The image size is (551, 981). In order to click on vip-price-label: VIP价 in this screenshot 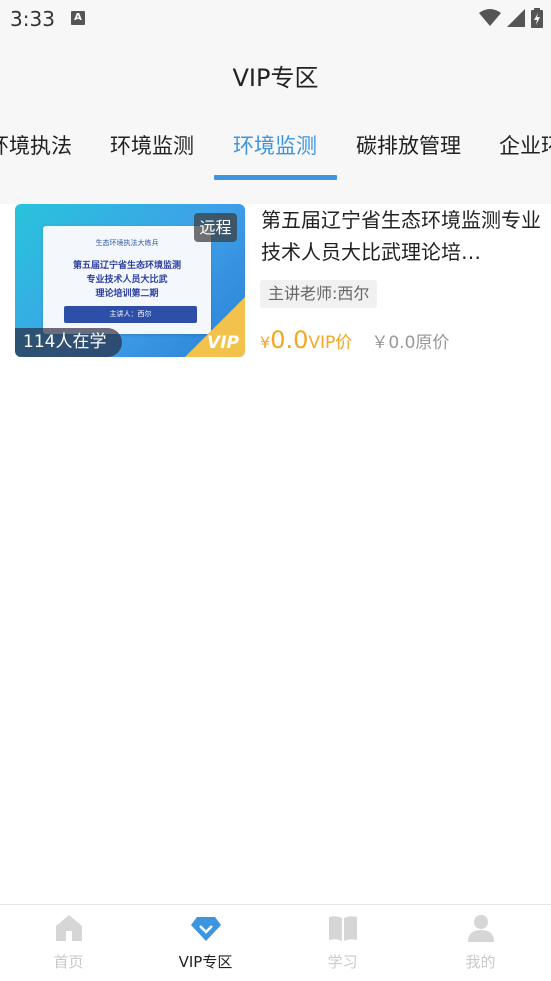, I will do `click(330, 343)`.